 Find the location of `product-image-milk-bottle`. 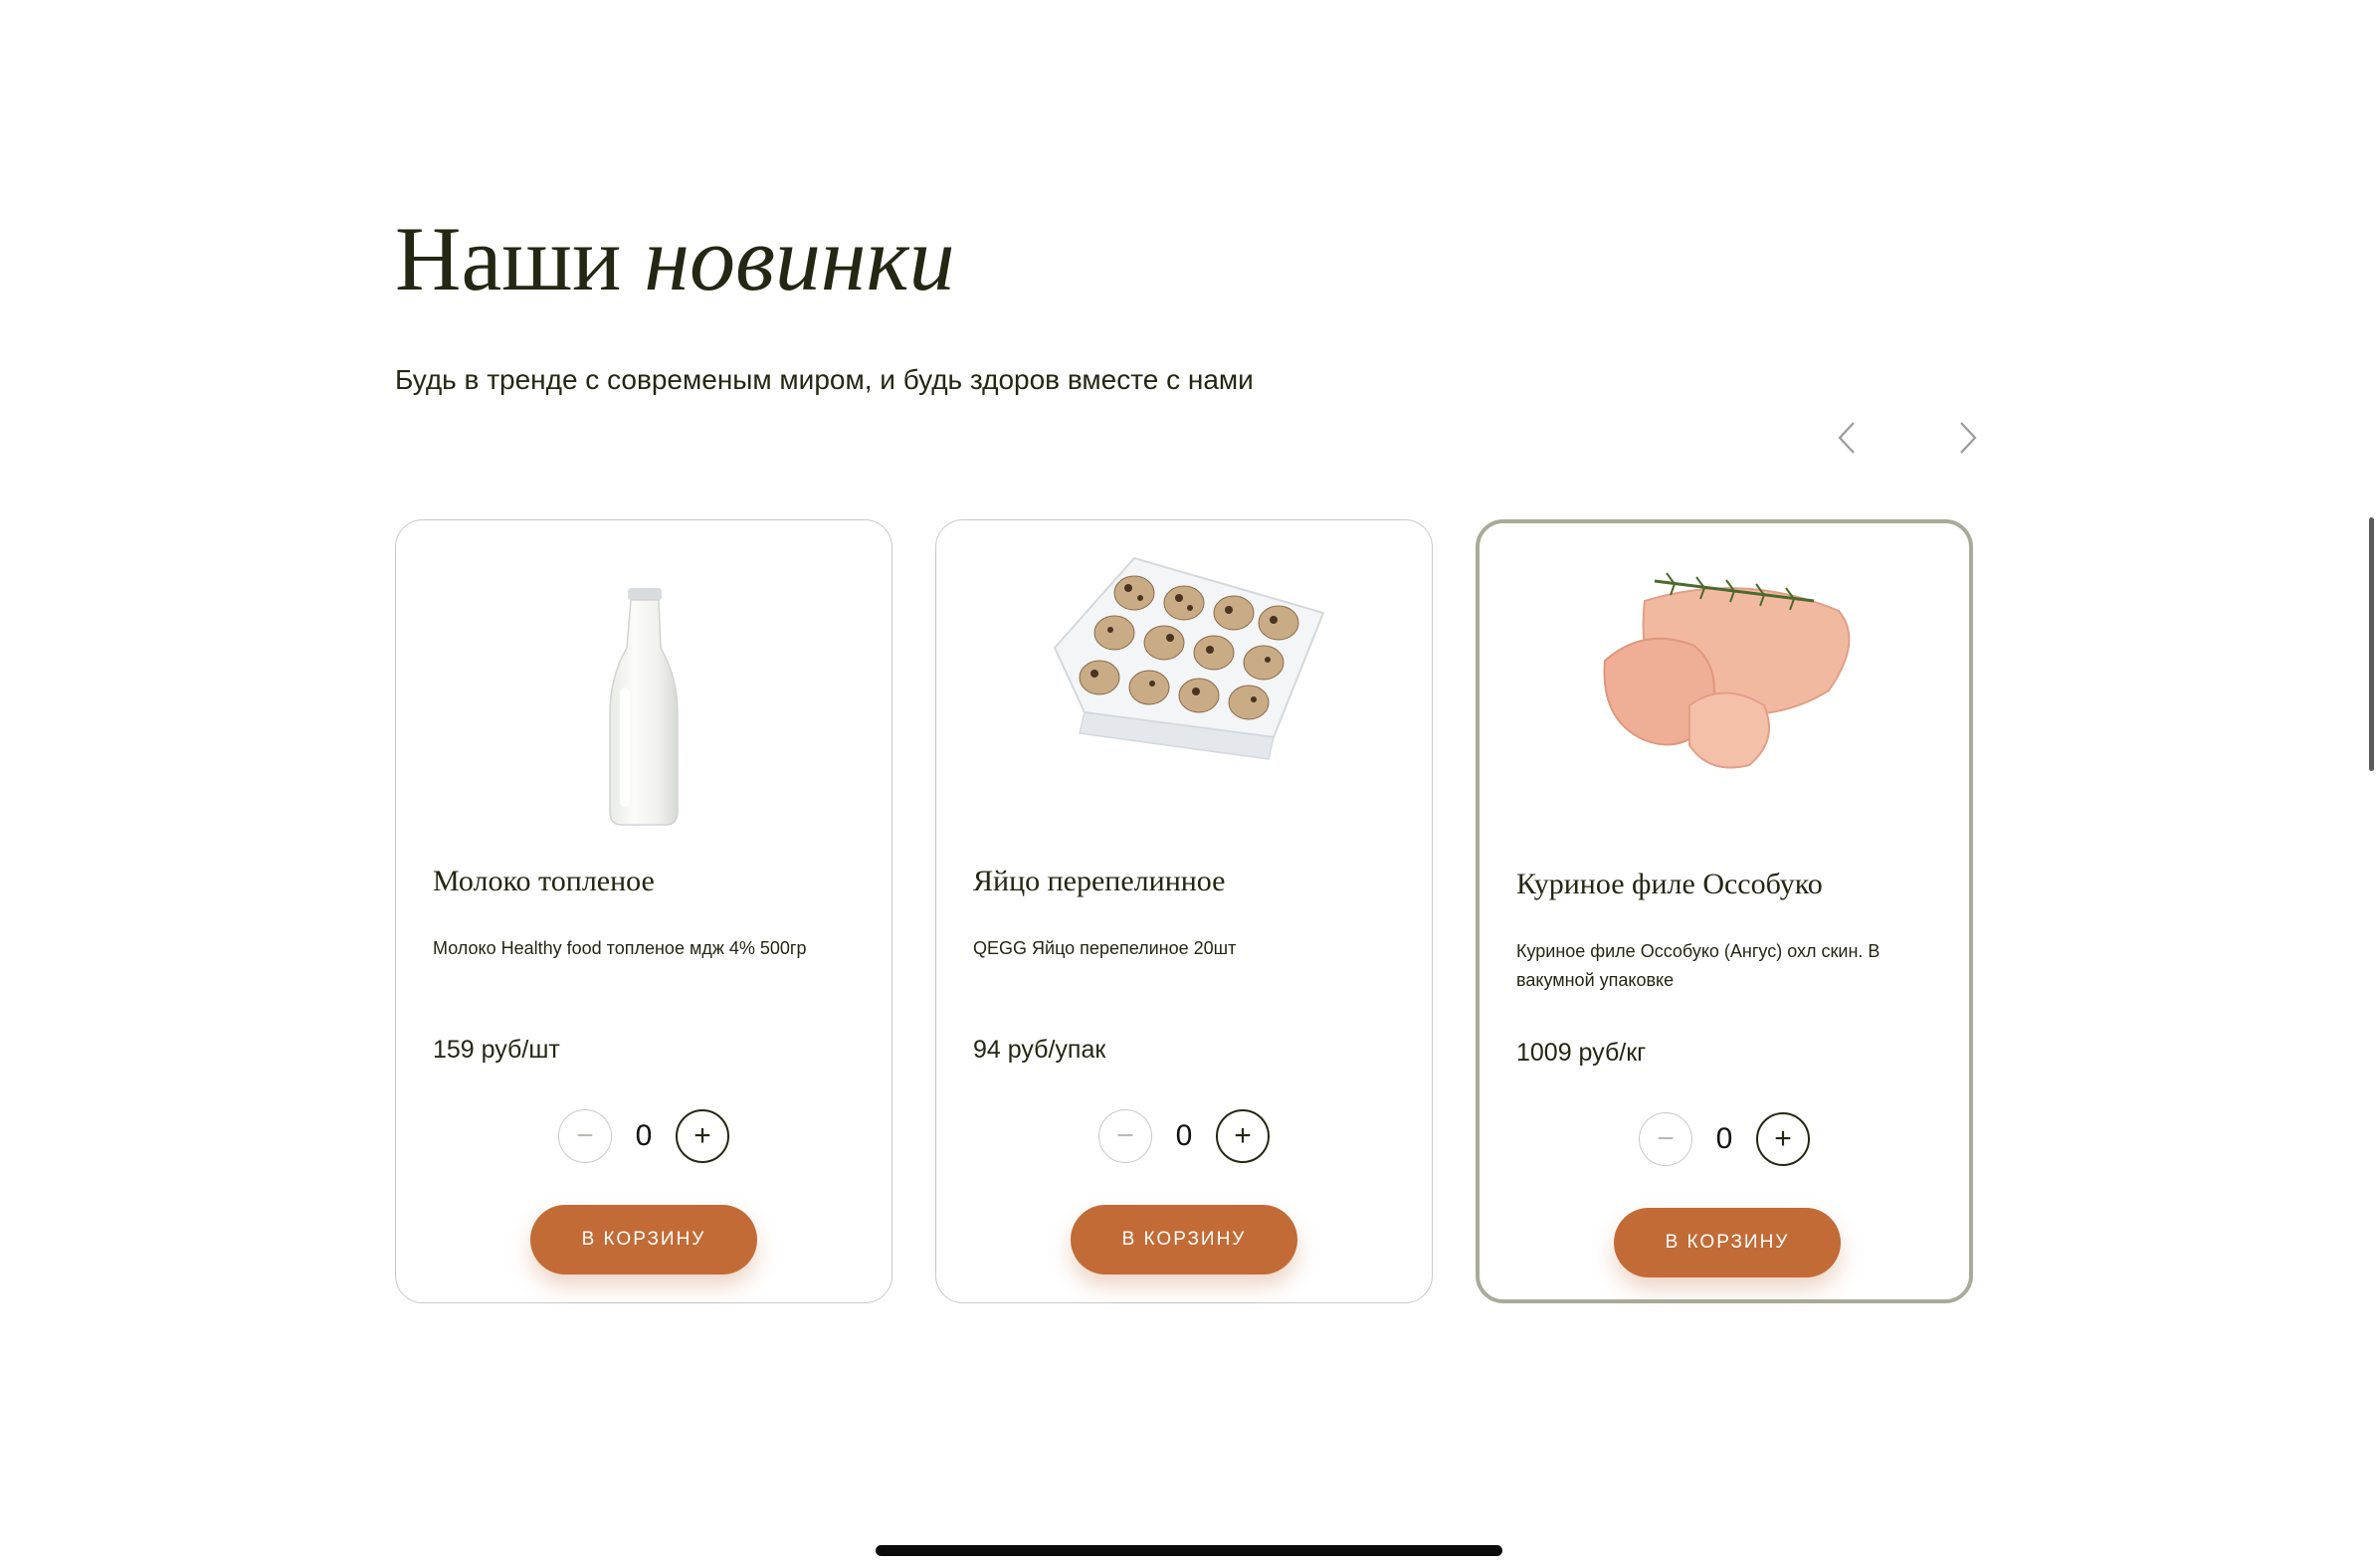

product-image-milk-bottle is located at coordinates (643, 687).